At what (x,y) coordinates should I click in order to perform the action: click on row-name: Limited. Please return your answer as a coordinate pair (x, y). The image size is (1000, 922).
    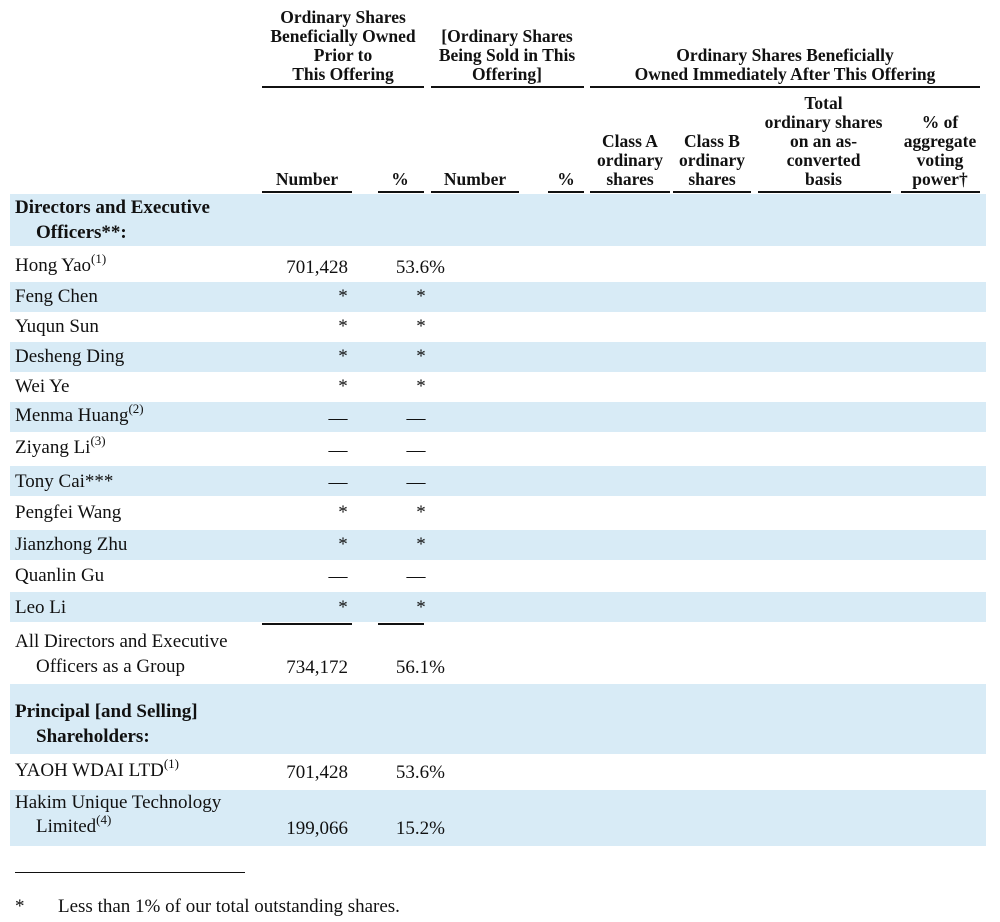
    Looking at the image, I should click on (66, 826).